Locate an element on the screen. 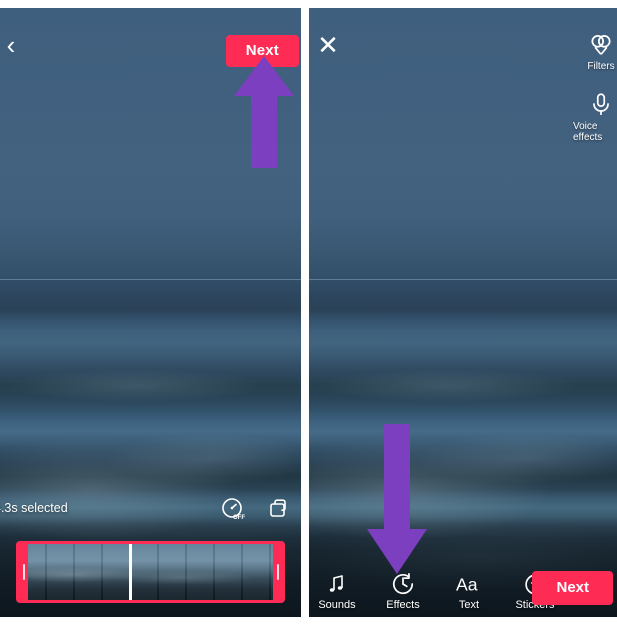 This screenshot has height=625, width=617. music-note-icon is located at coordinates (337, 584).